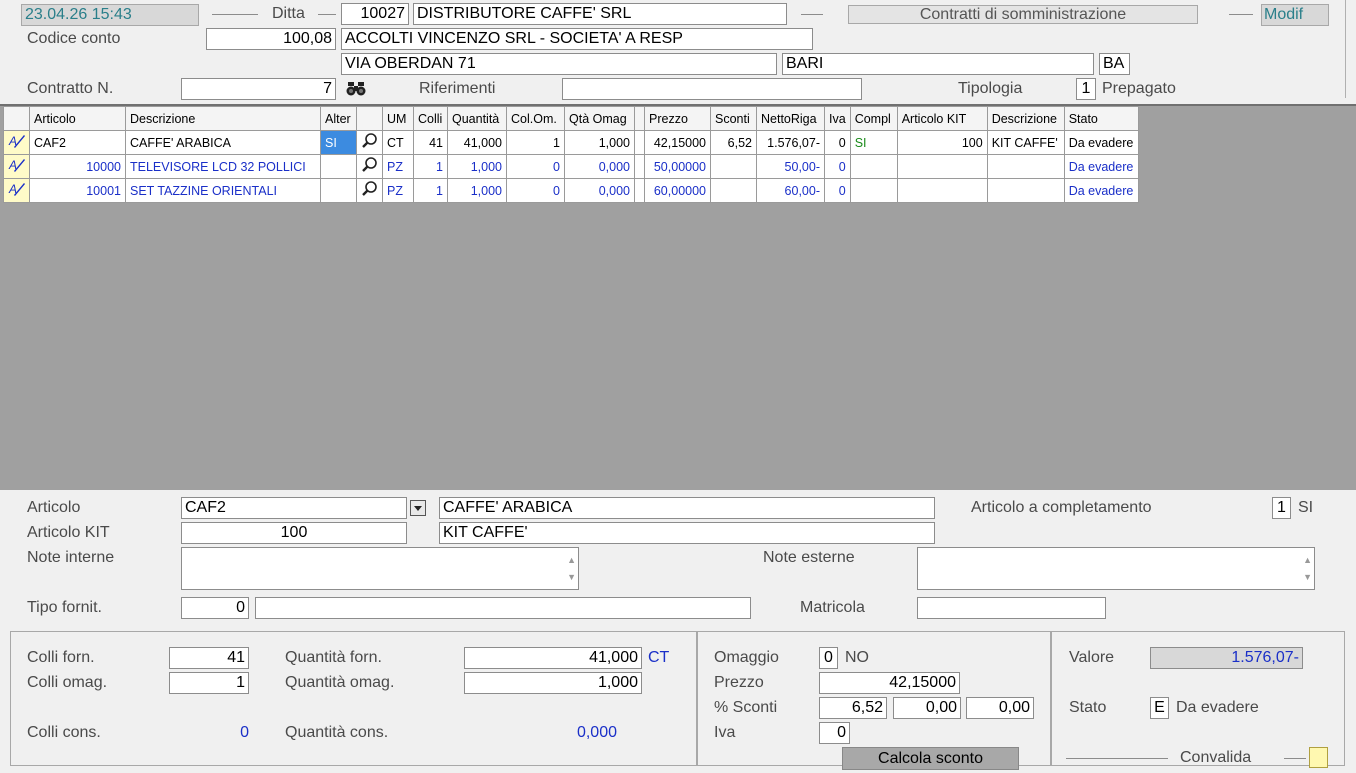 This screenshot has width=1356, height=773. Describe the element at coordinates (418, 508) in the screenshot. I see `chevron-down-icon` at that location.